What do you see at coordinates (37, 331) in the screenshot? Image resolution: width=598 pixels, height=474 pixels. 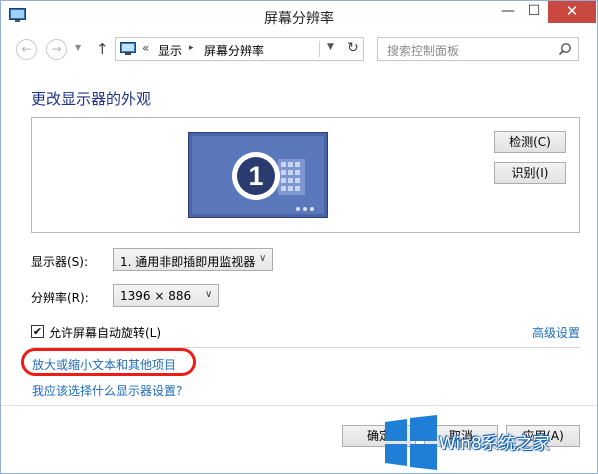 I see `auto-rotate-checkbox: ✔` at bounding box center [37, 331].